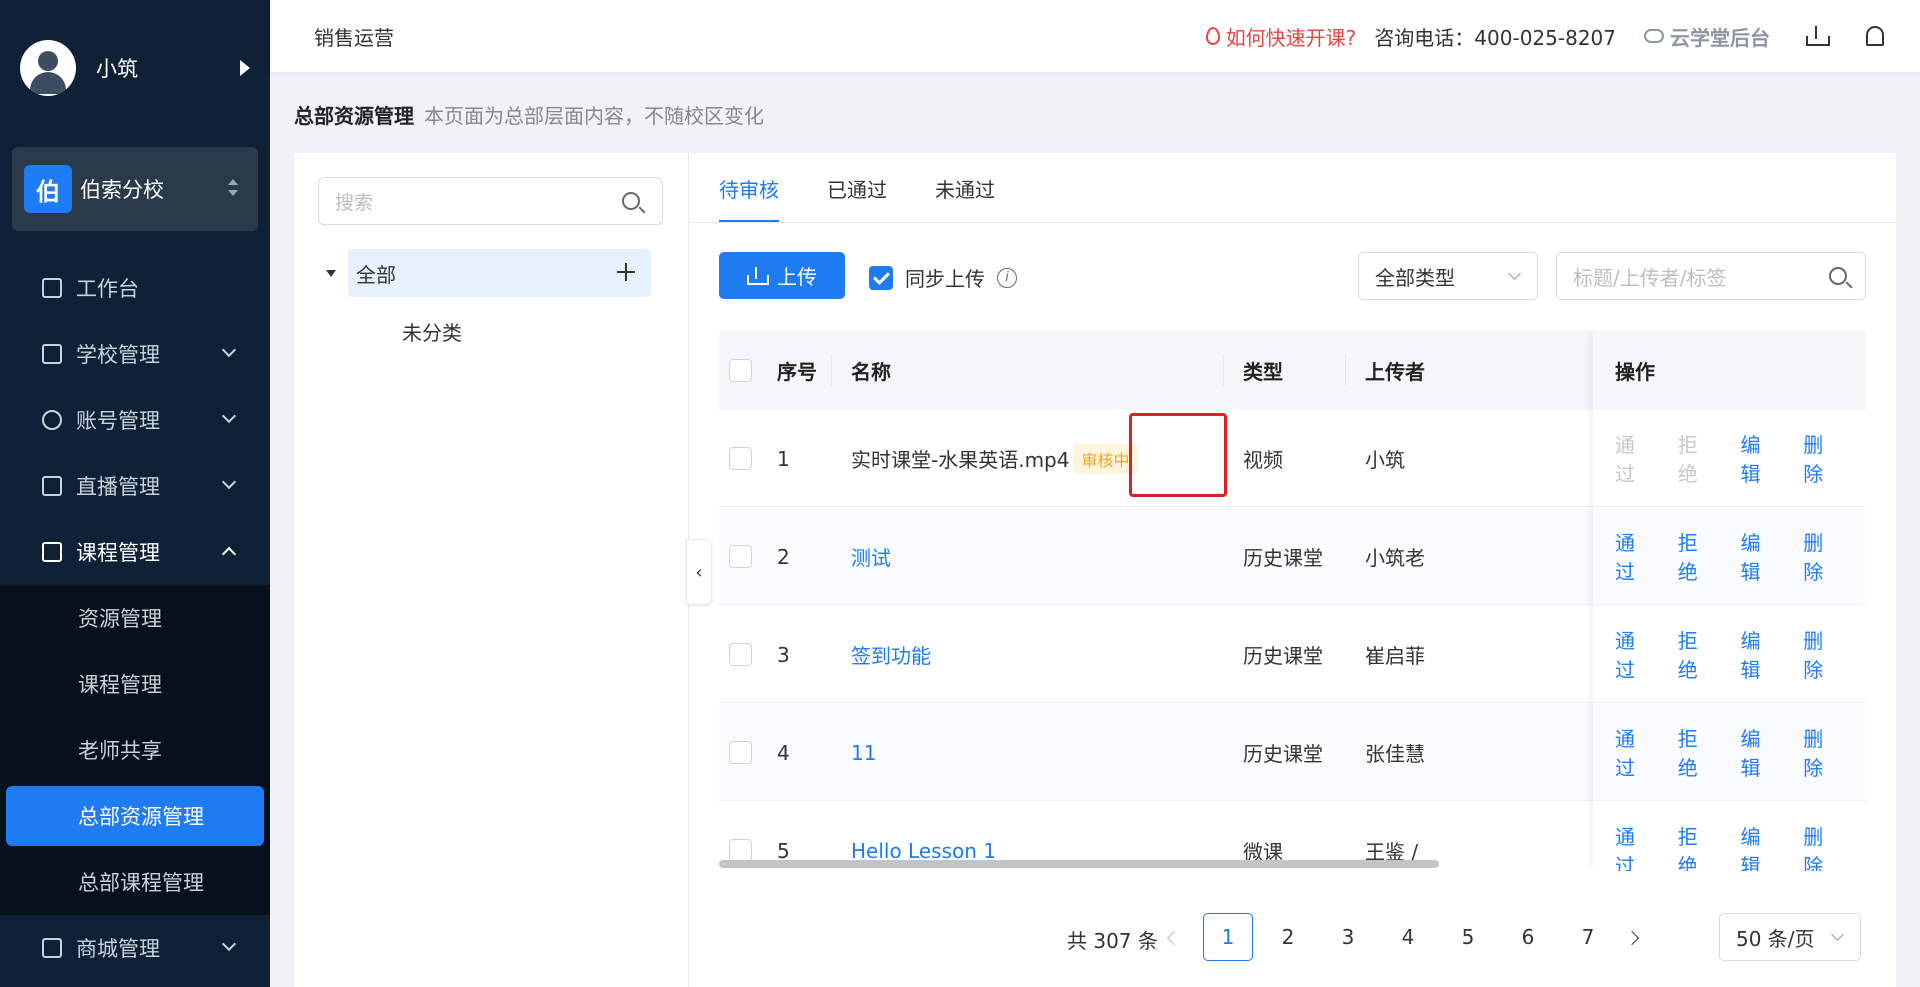 The width and height of the screenshot is (1920, 987). What do you see at coordinates (1174, 938) in the screenshot?
I see `prev-page-icon` at bounding box center [1174, 938].